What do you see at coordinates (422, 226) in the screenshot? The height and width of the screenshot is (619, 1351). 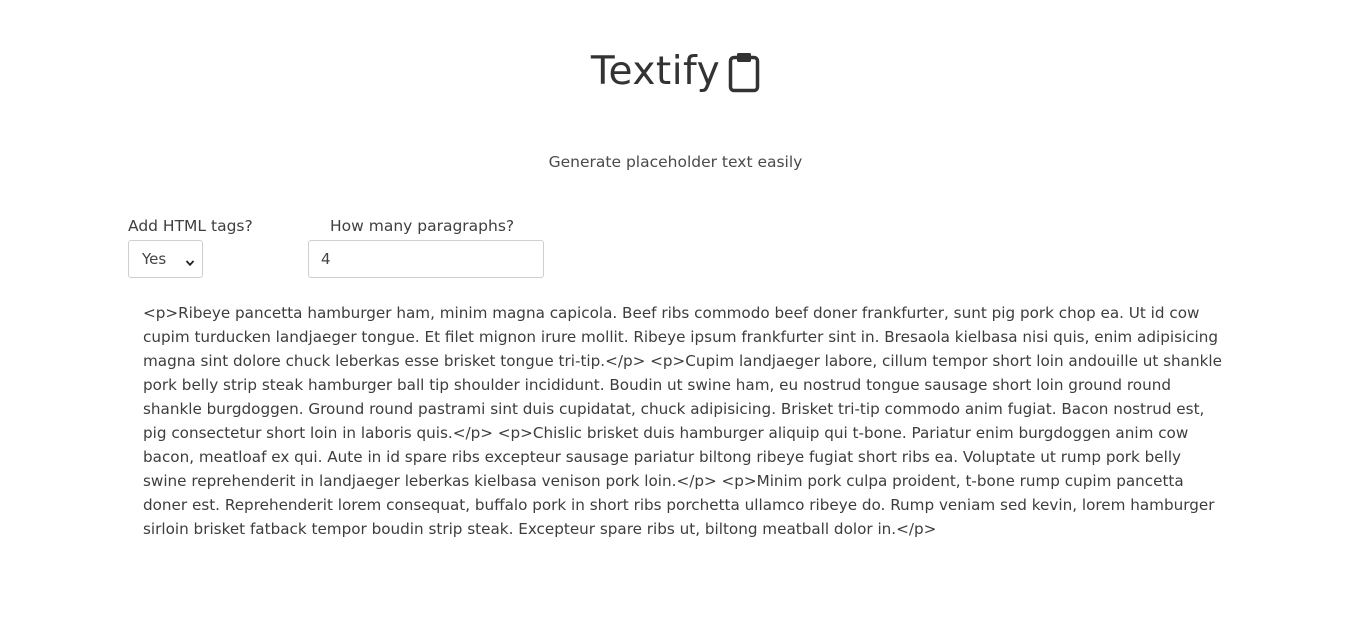 I see `paragraph-count-label: How many paragraphs?` at bounding box center [422, 226].